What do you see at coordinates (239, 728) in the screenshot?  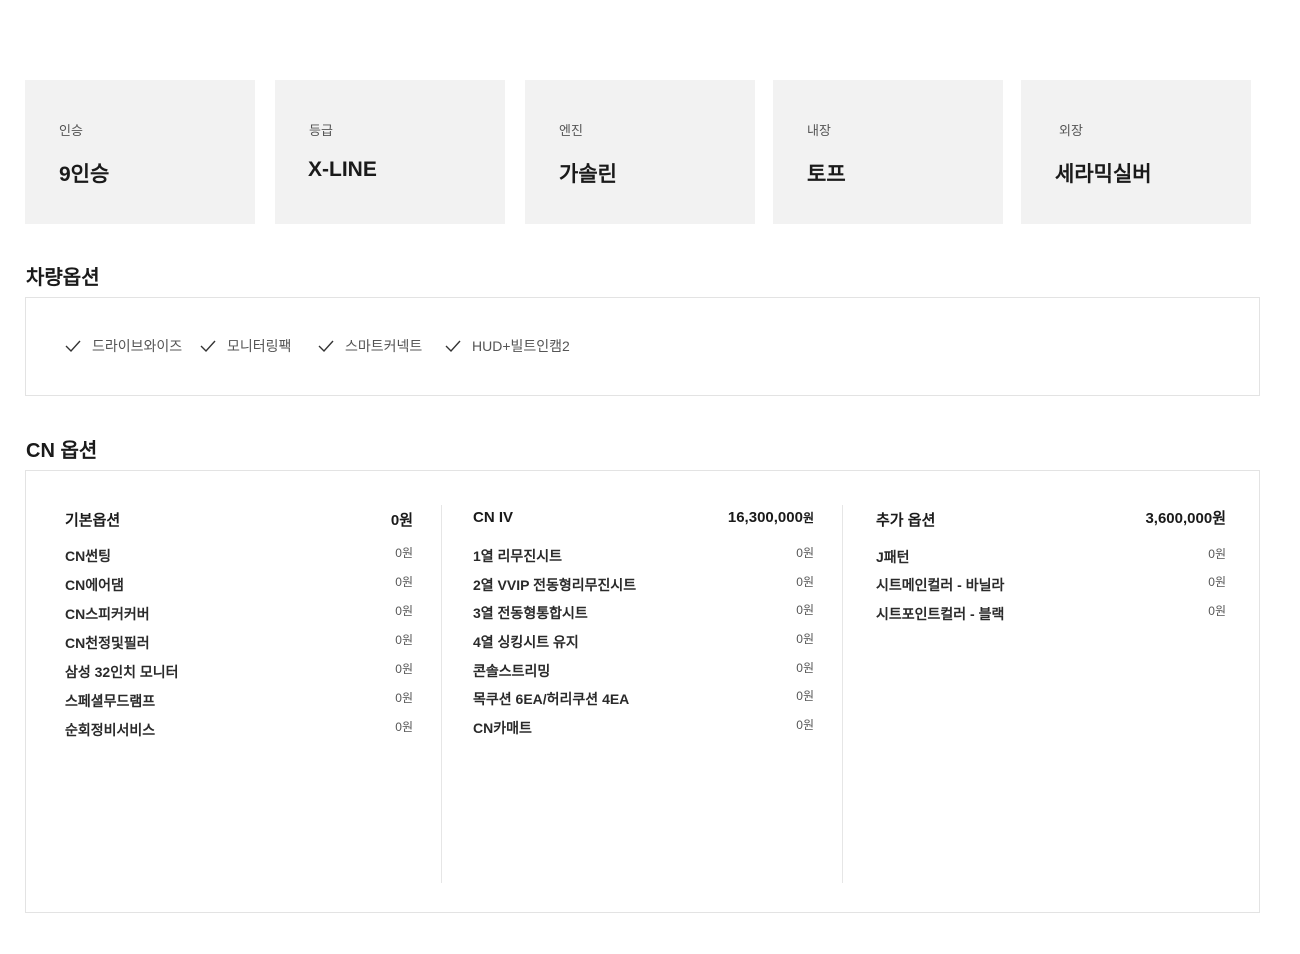 I see `cn-option-row: 순회정비서비스 0원` at bounding box center [239, 728].